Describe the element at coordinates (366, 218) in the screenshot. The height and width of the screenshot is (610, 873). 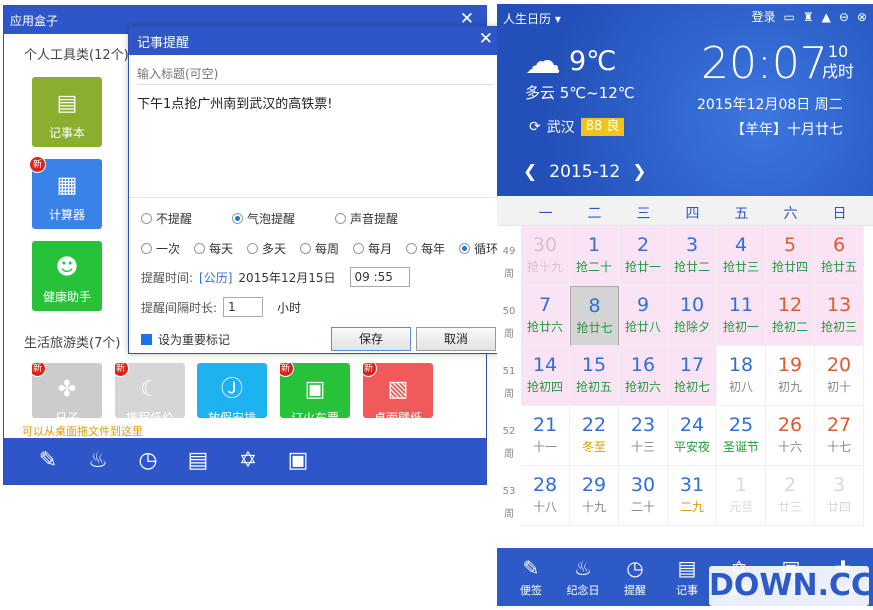
I see `radio-sound-remind: 声音提醒` at that location.